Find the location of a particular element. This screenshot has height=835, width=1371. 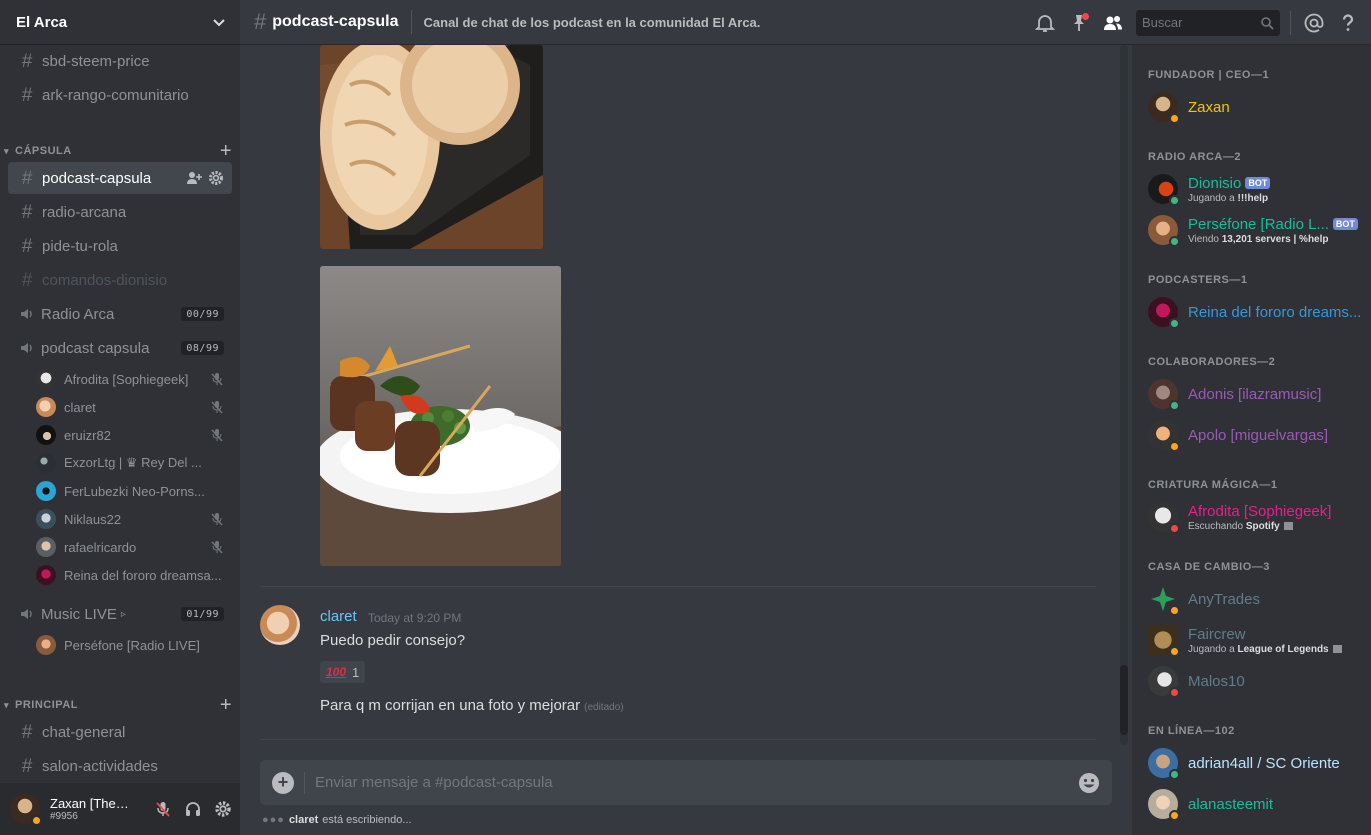

voice-channel-podcast-capsula: podcast capsula 08/99 is located at coordinates (120, 348).